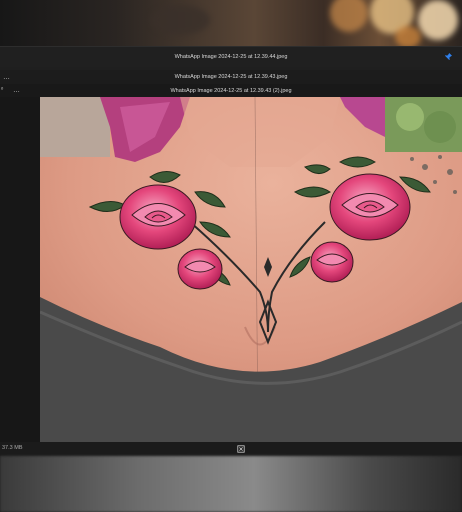 This screenshot has height=512, width=462. I want to click on back-icon: ᵒ, so click(3, 90).